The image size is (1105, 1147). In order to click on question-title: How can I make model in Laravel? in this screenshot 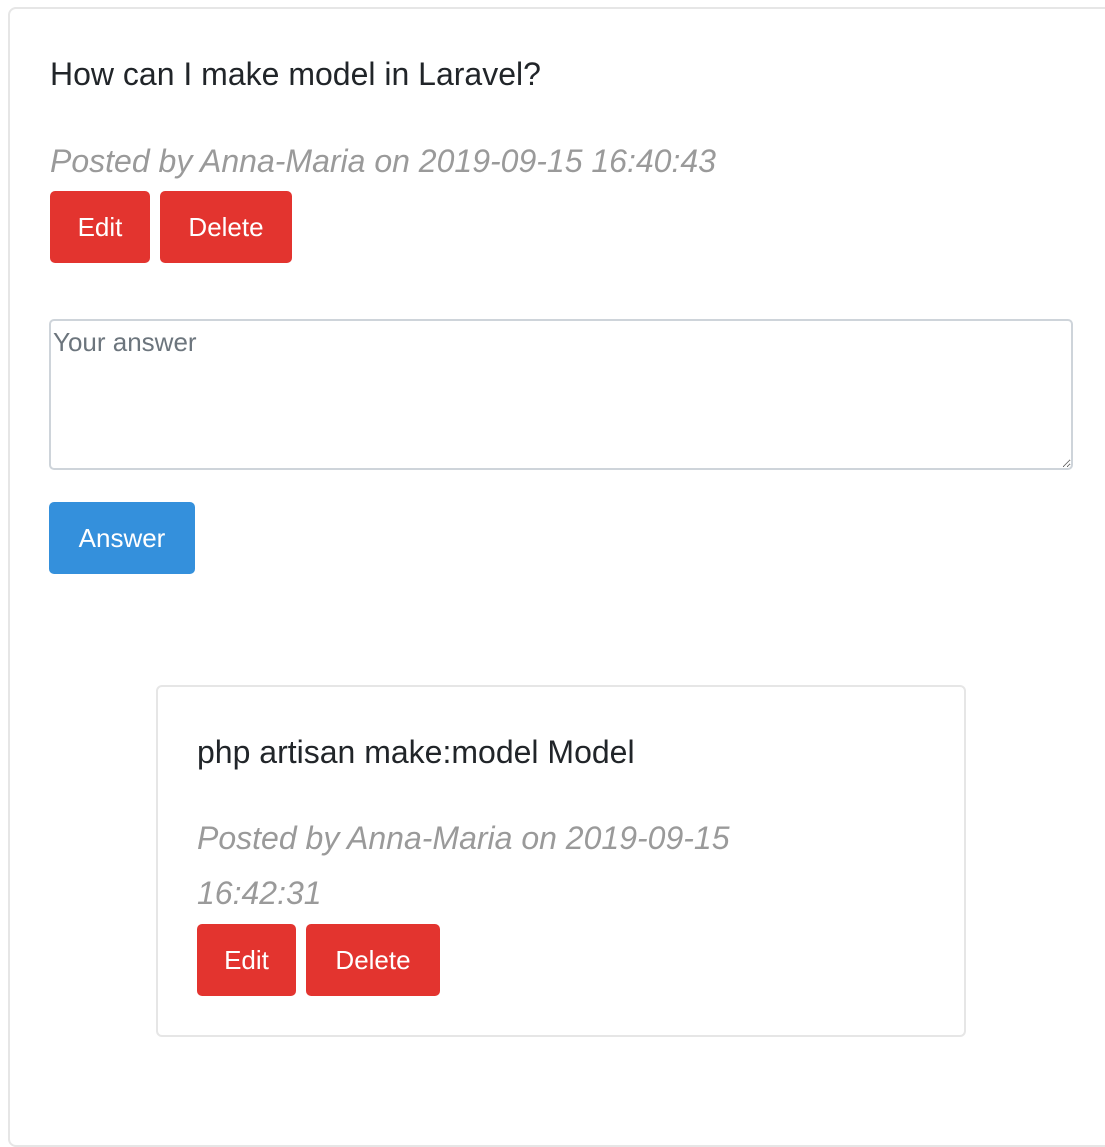, I will do `click(295, 74)`.